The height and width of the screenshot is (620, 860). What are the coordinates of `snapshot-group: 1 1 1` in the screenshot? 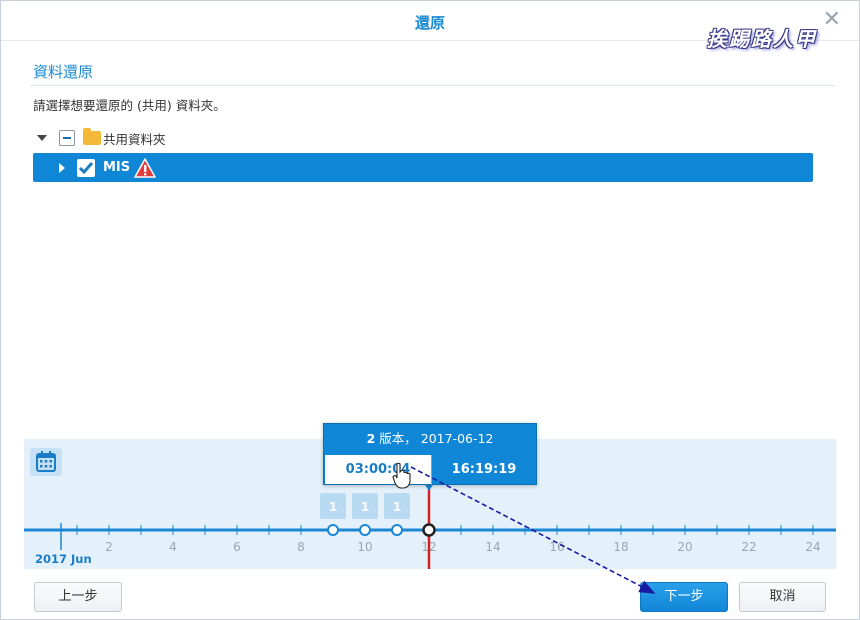 It's located at (378, 526).